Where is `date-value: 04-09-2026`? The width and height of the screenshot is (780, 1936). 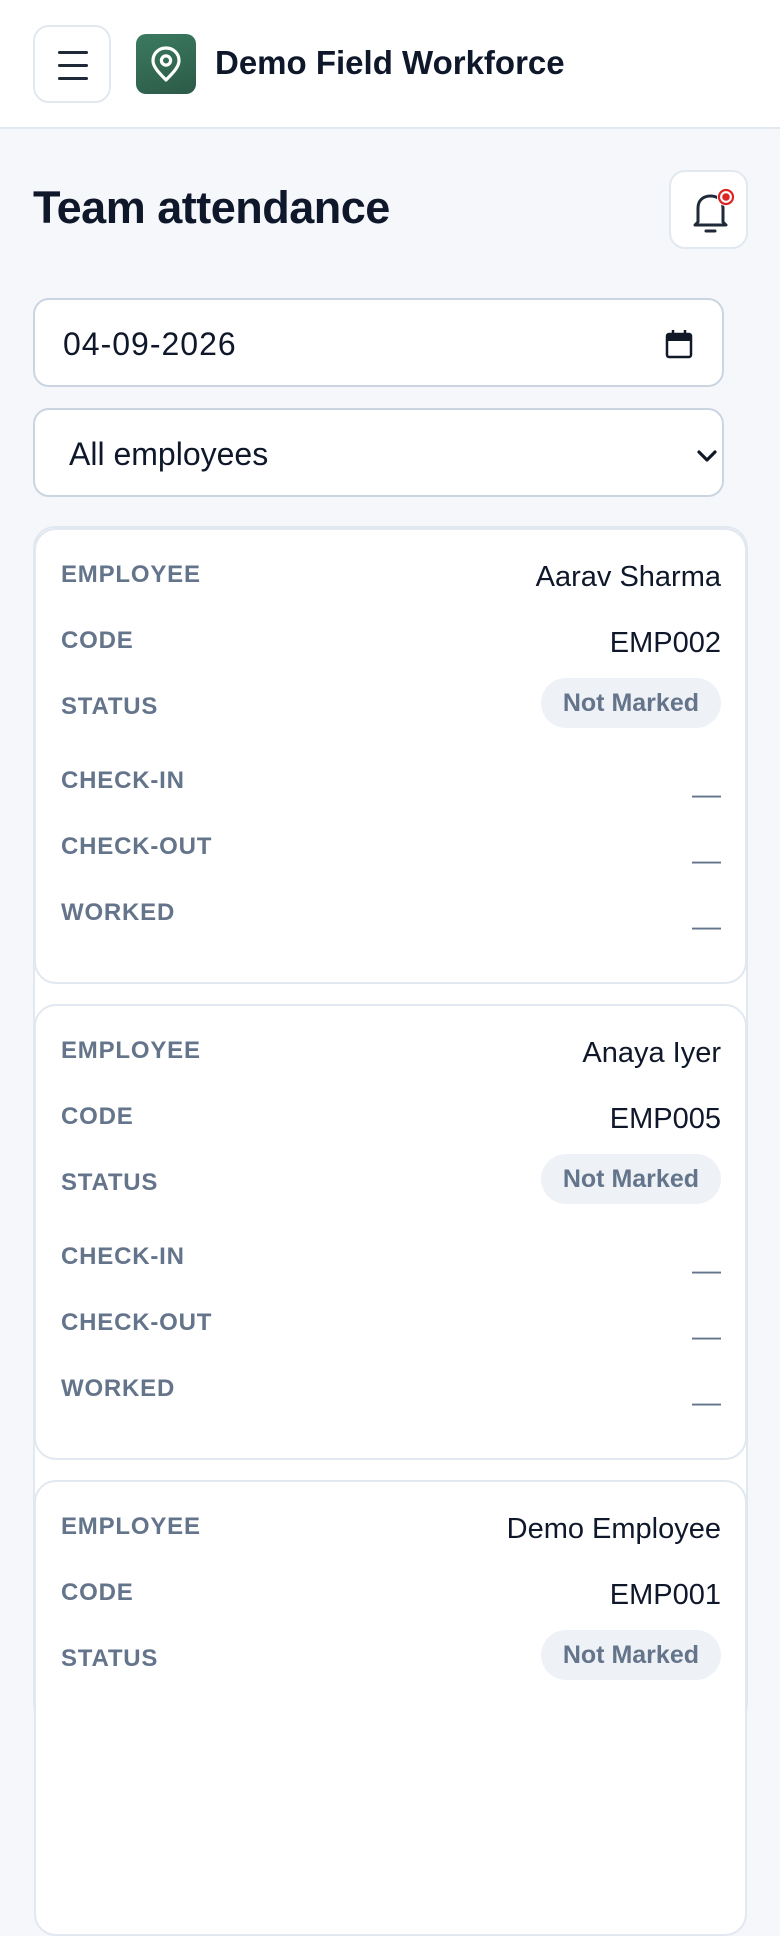 date-value: 04-09-2026 is located at coordinates (150, 344).